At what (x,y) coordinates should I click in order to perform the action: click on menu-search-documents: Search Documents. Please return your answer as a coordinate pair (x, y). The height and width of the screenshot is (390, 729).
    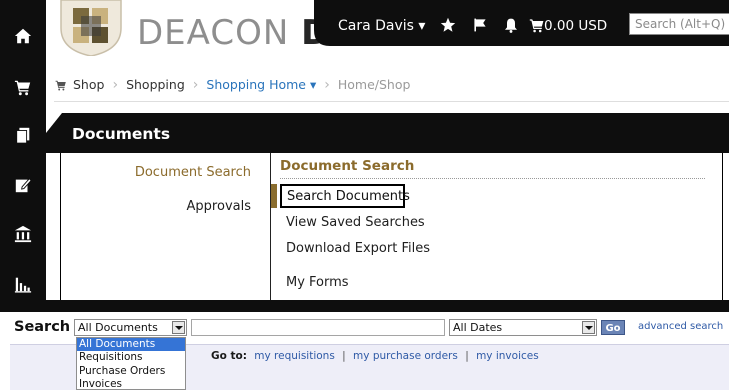
    Looking at the image, I should click on (345, 196).